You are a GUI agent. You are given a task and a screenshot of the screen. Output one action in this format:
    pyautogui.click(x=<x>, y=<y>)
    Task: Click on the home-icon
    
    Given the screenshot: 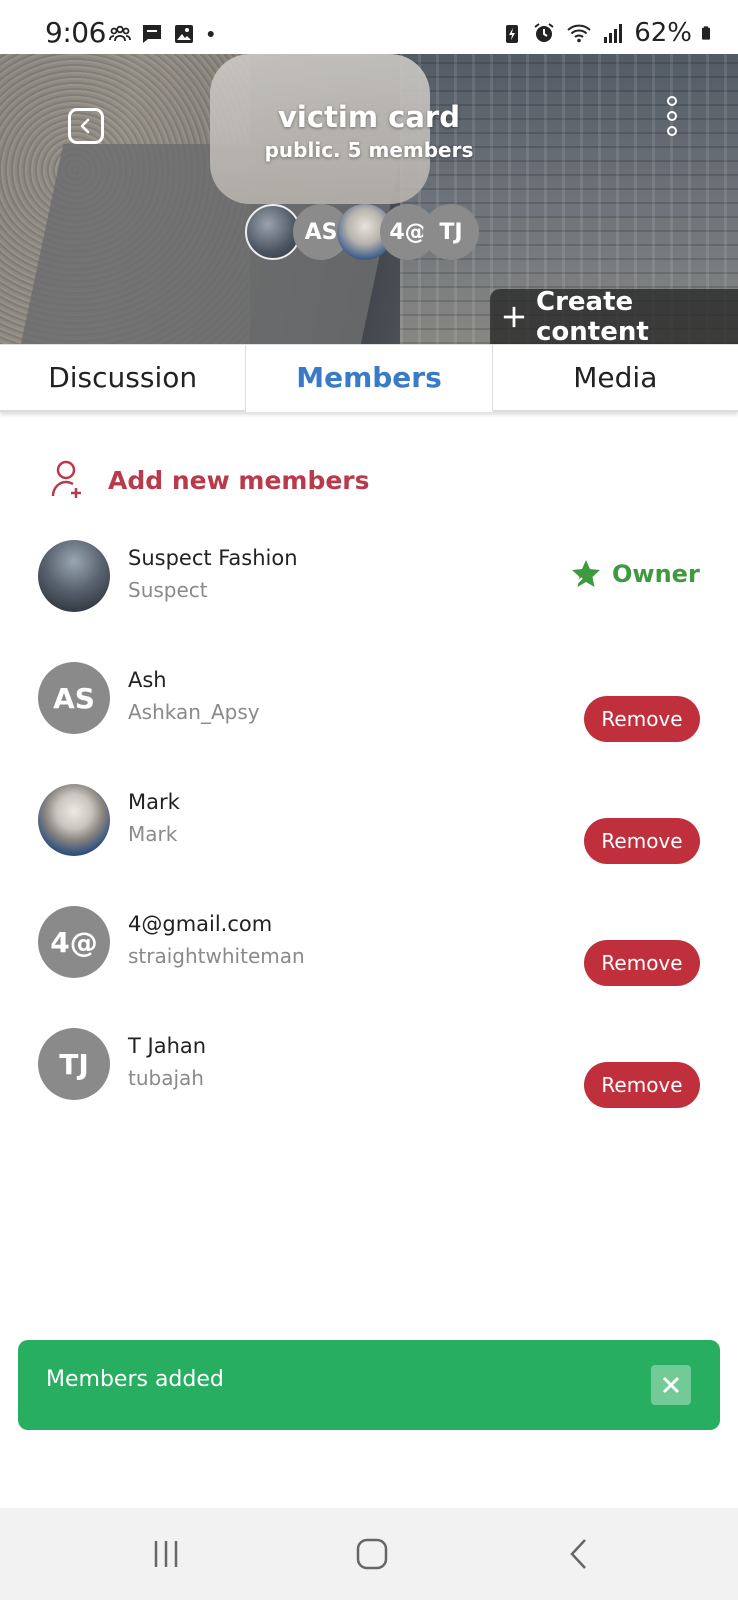 What is the action you would take?
    pyautogui.click(x=372, y=1554)
    